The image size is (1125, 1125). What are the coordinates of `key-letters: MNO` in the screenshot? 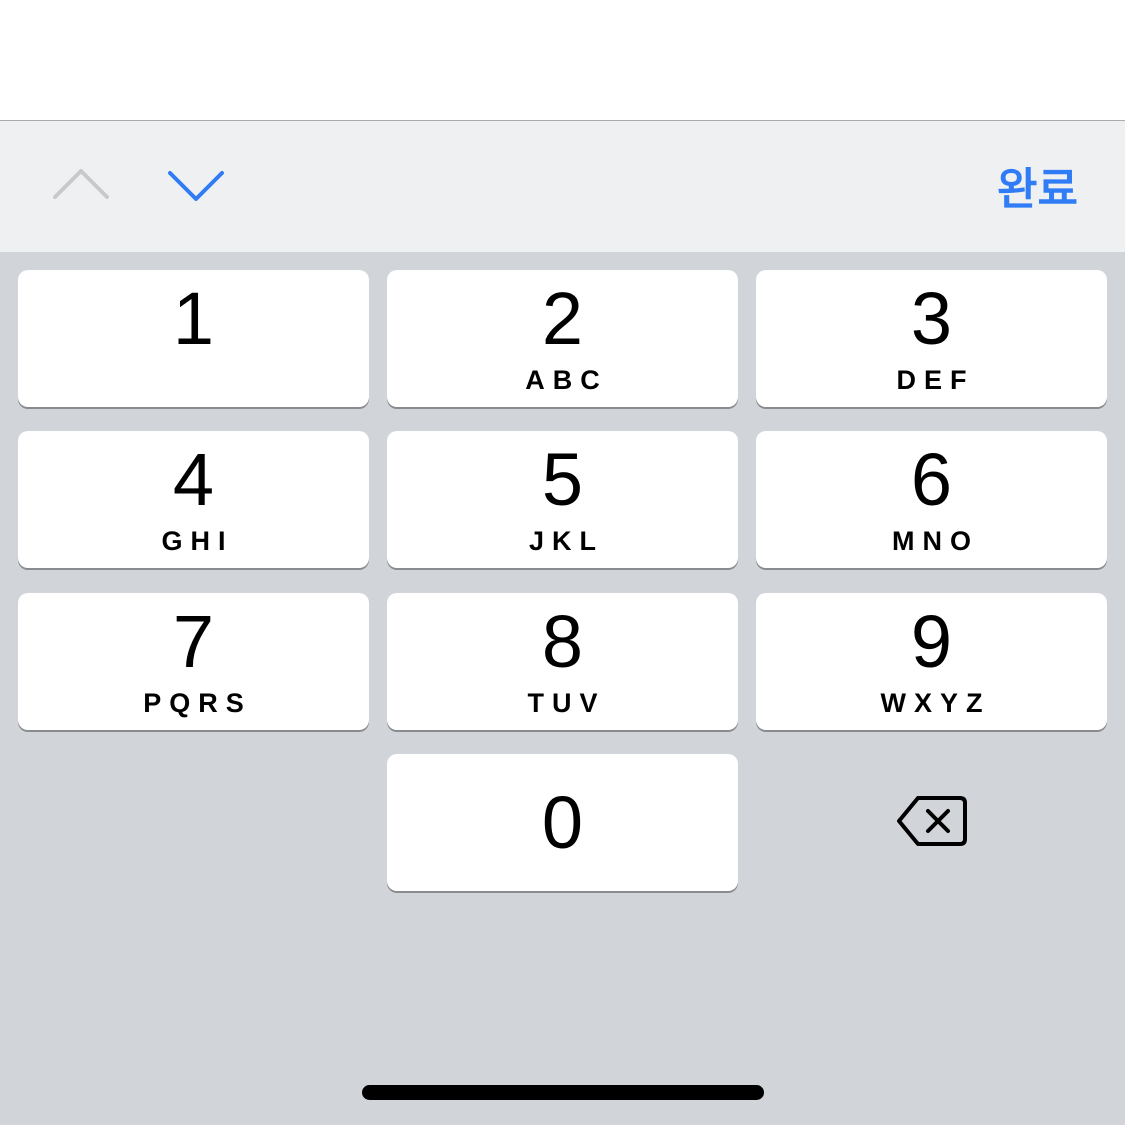 It's located at (935, 541).